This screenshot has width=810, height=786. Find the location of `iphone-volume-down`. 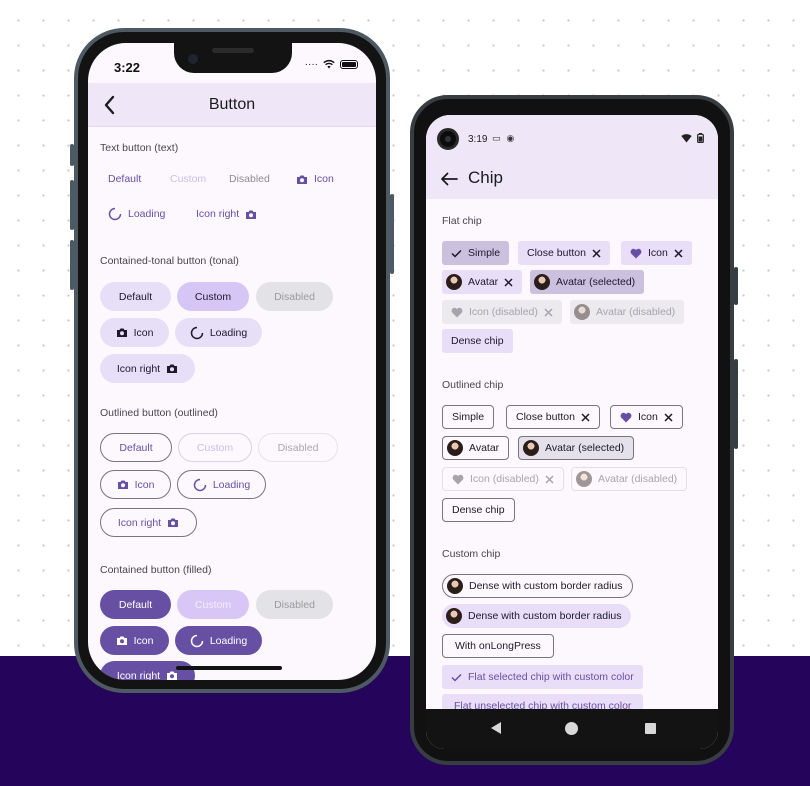

iphone-volume-down is located at coordinates (72, 265).